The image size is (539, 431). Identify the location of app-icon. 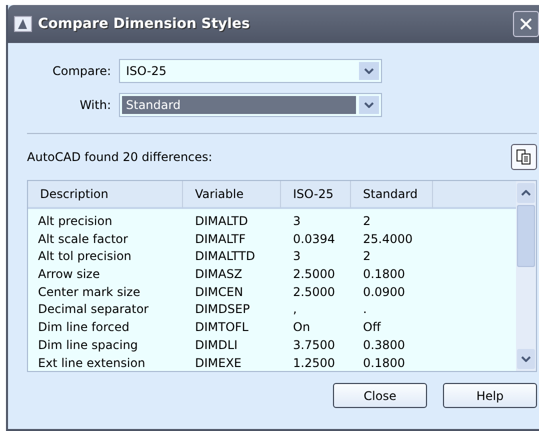
(23, 24).